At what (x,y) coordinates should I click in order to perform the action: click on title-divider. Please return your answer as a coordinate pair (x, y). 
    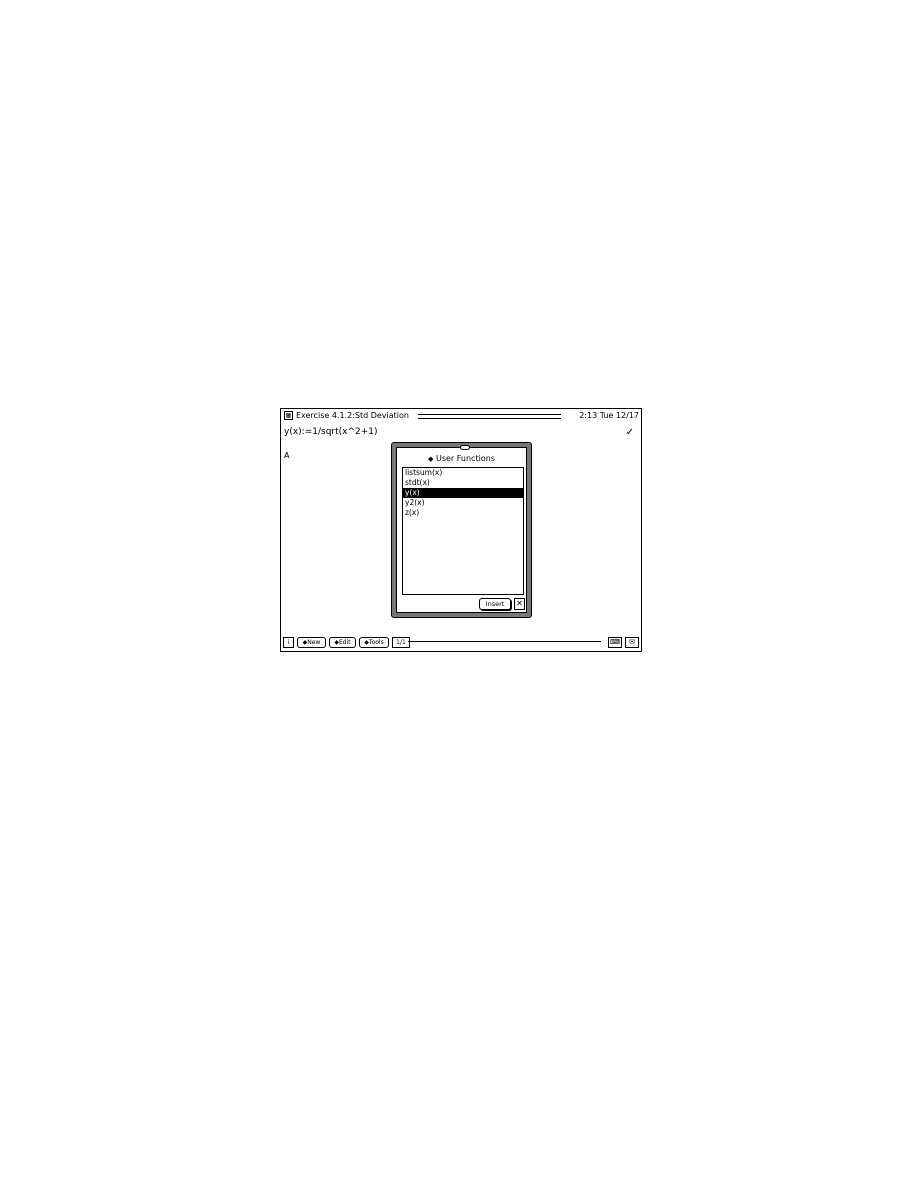
    Looking at the image, I should click on (489, 416).